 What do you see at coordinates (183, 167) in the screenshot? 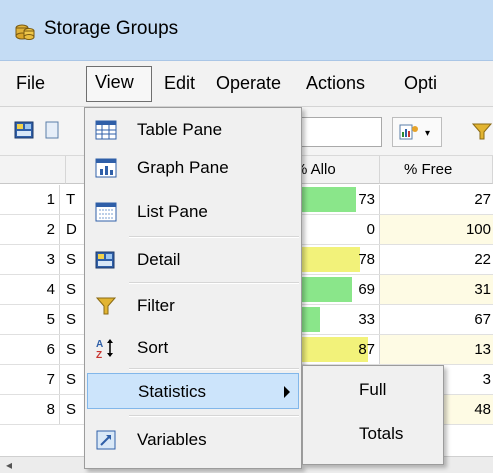
I see `menu-item-label: Graph Pane` at bounding box center [183, 167].